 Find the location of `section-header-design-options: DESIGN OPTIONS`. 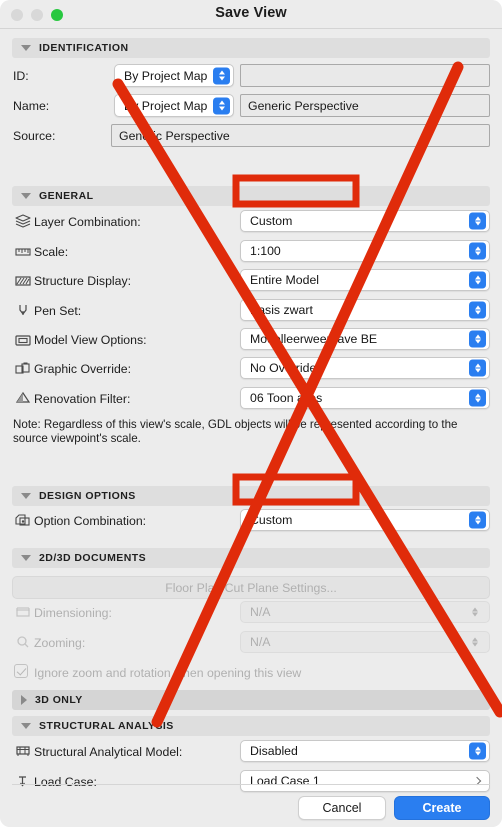

section-header-design-options: DESIGN OPTIONS is located at coordinates (251, 496).